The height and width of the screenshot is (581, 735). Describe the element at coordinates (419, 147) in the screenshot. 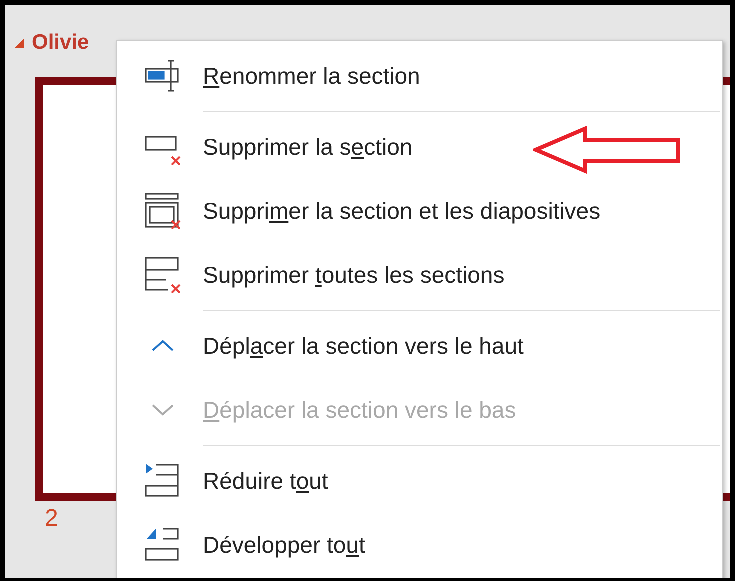

I see `menu-item: Supprimer la section` at that location.